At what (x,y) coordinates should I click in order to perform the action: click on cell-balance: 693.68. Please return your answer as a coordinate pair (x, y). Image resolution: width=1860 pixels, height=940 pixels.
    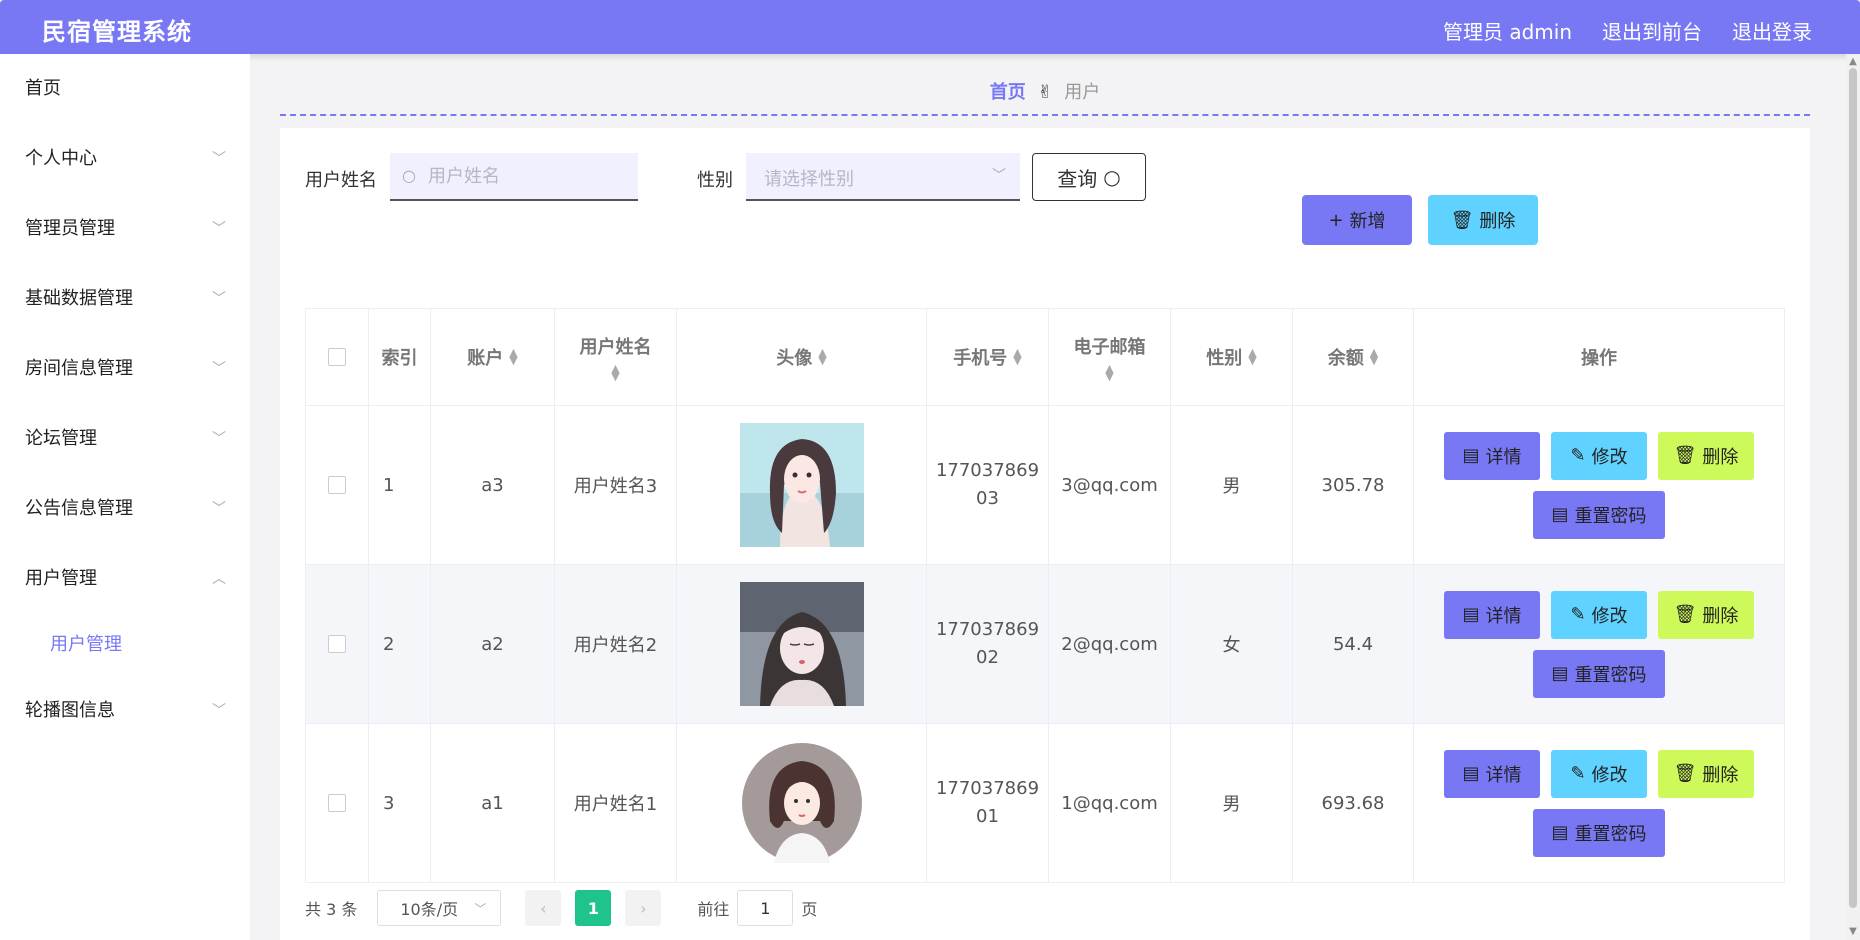
    Looking at the image, I should click on (1353, 803).